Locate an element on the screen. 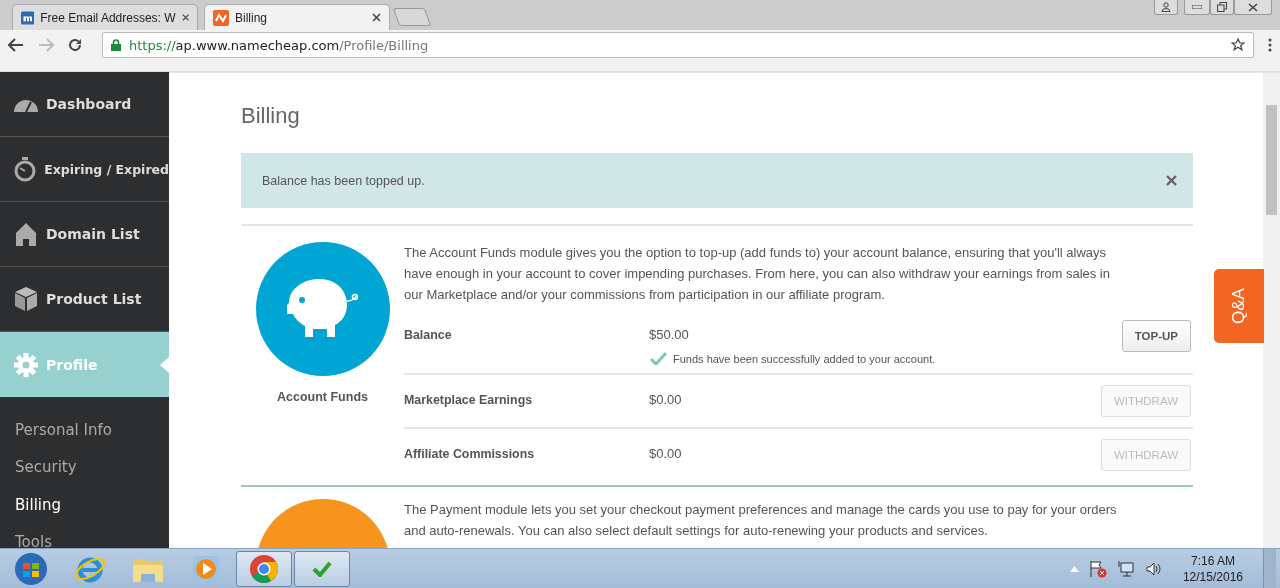 The width and height of the screenshot is (1280, 588). back-icon is located at coordinates (16, 45).